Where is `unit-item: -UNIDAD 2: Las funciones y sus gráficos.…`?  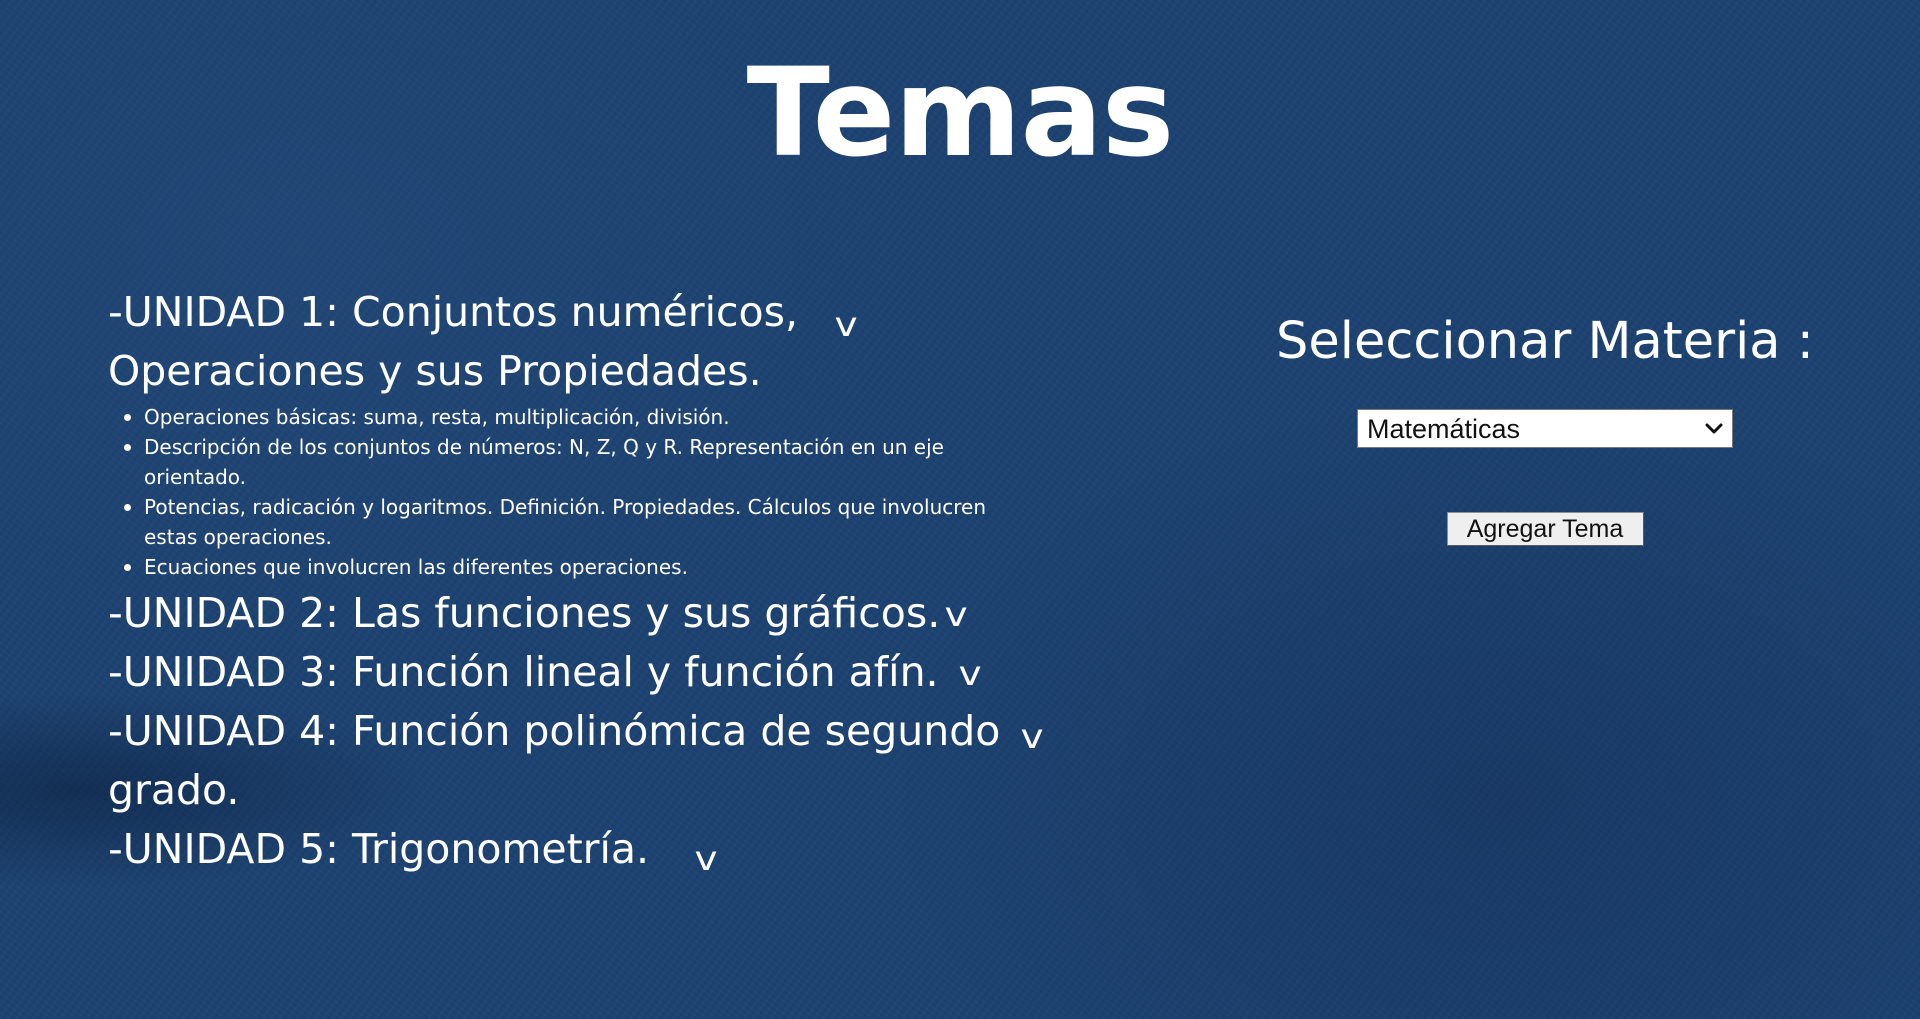
unit-item: -UNIDAD 2: Las funciones y sus gráficos.… is located at coordinates (588, 613).